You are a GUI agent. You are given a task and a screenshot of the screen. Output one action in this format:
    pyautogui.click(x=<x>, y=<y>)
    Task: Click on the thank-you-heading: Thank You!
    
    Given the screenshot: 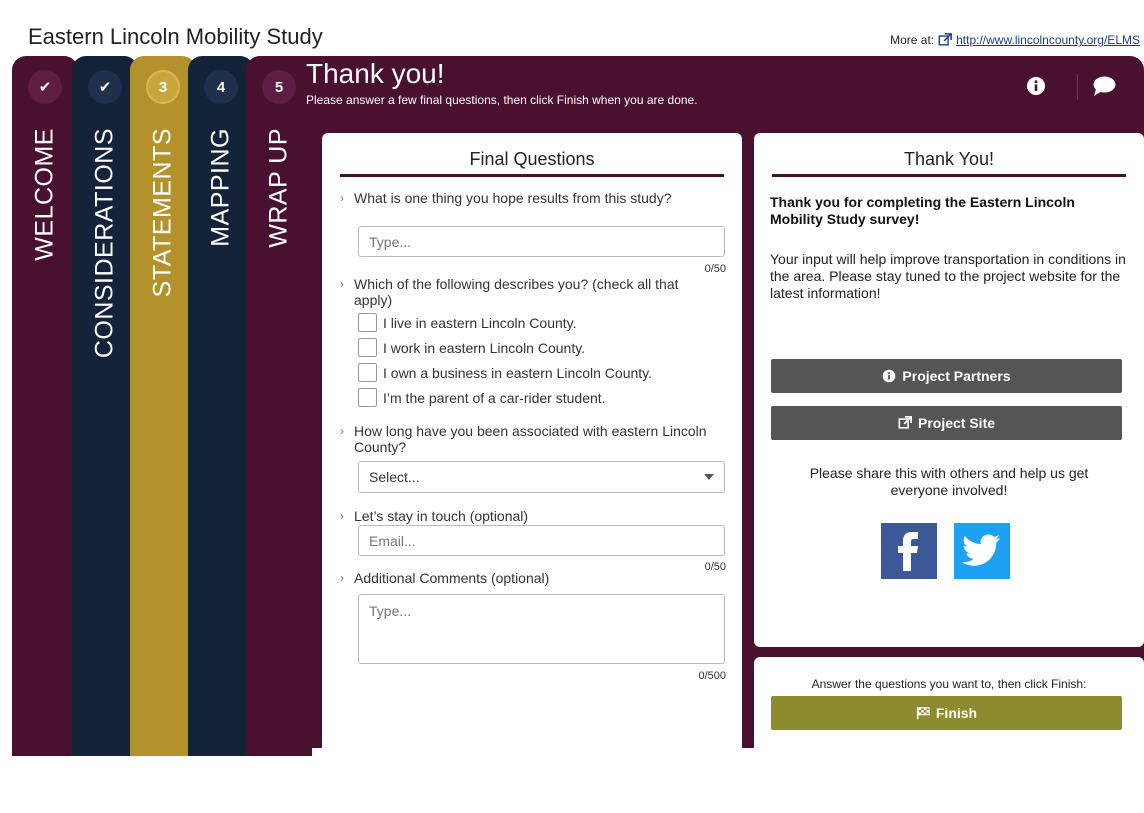 What is the action you would take?
    pyautogui.click(x=949, y=163)
    